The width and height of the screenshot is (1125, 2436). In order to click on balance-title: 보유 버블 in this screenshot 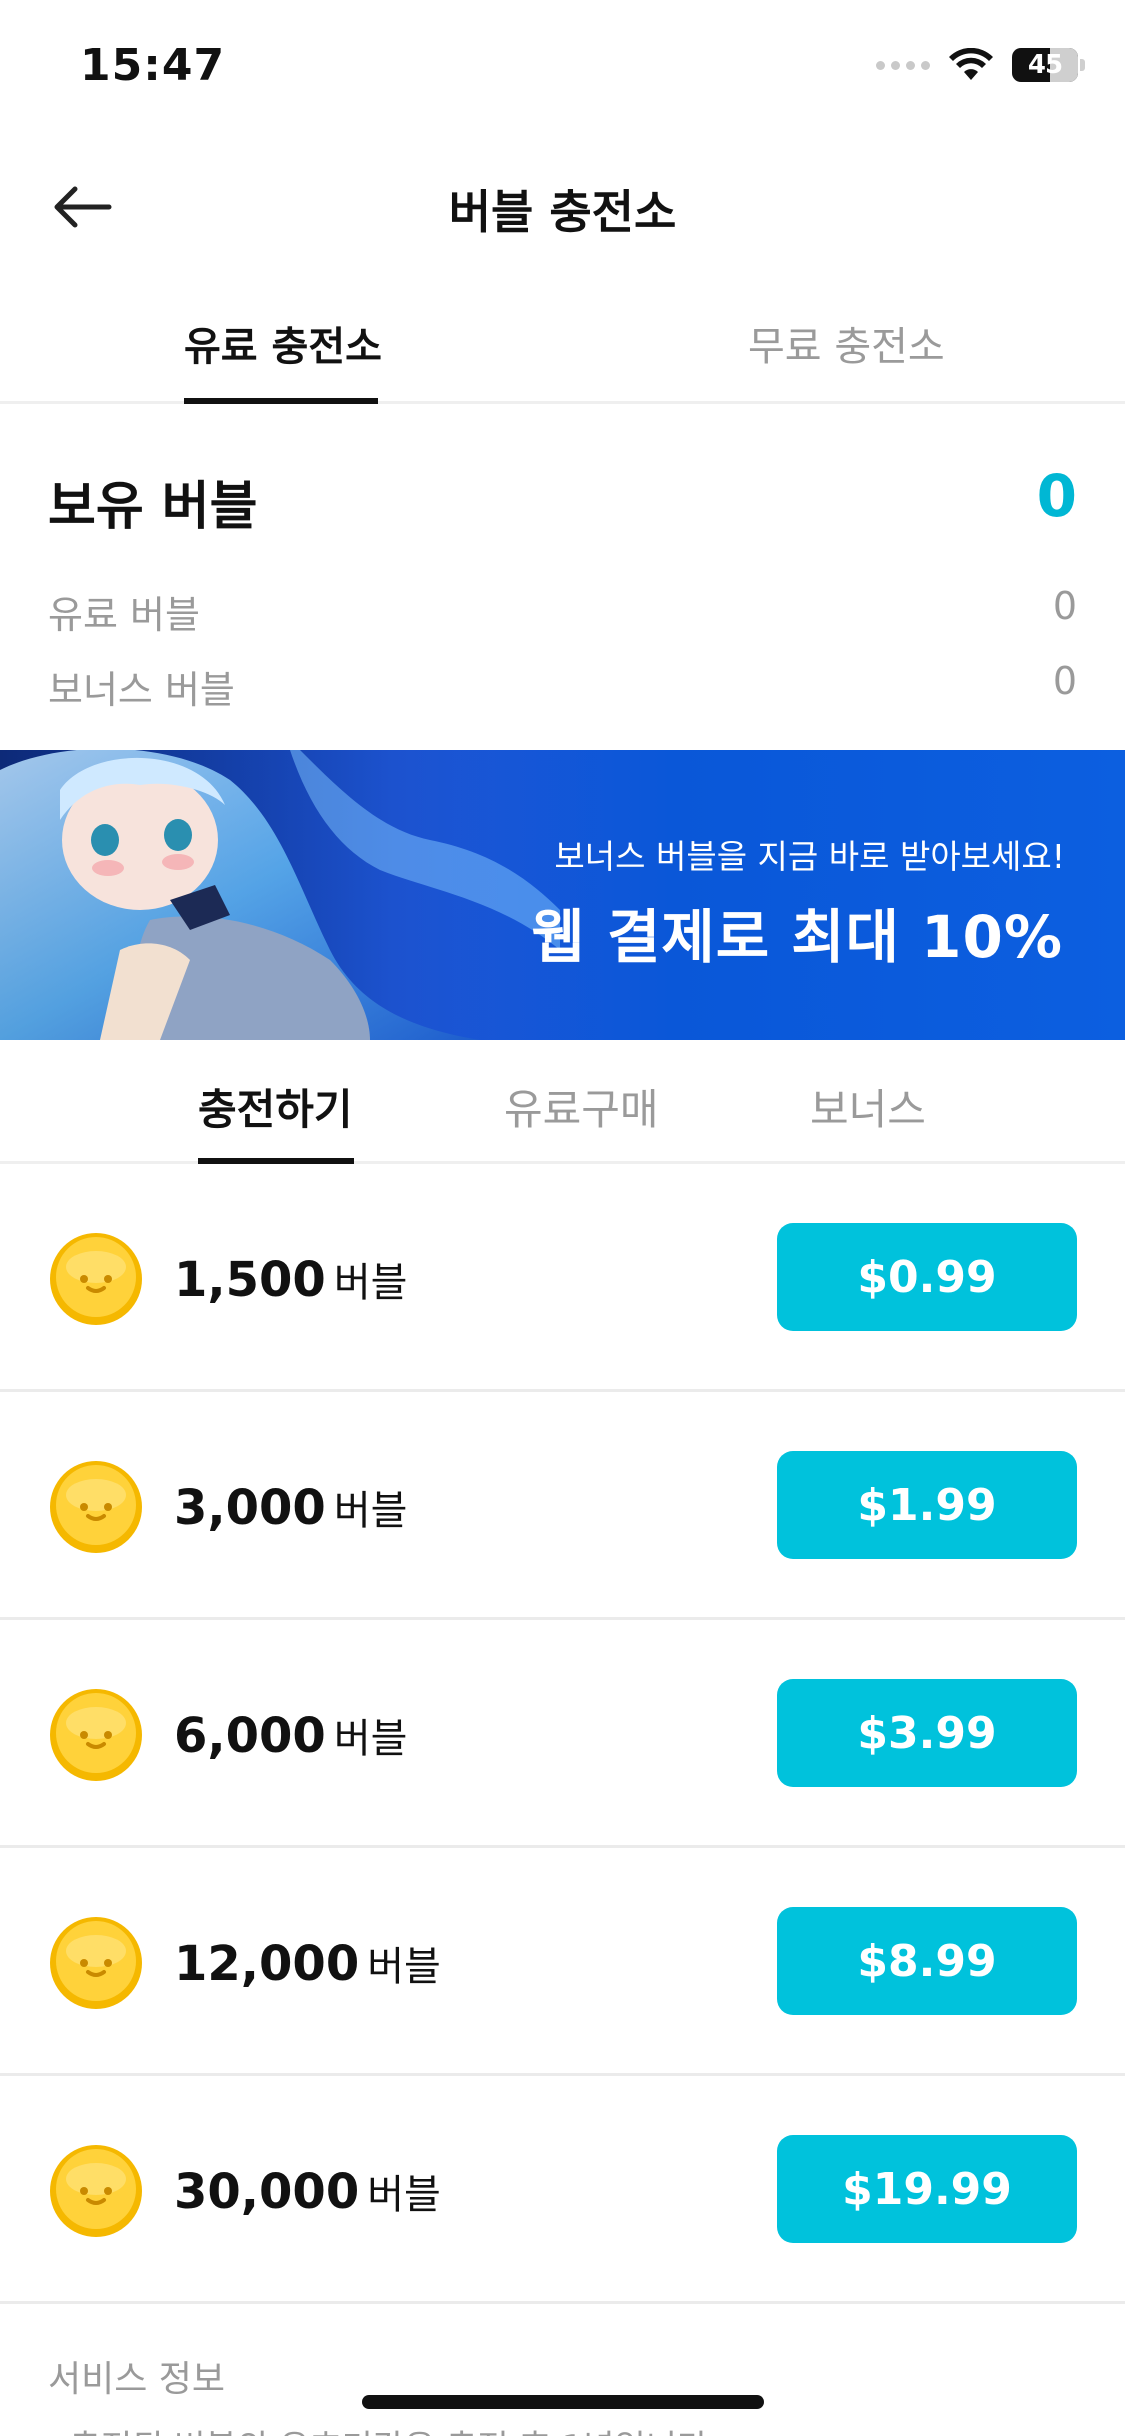, I will do `click(153, 507)`.